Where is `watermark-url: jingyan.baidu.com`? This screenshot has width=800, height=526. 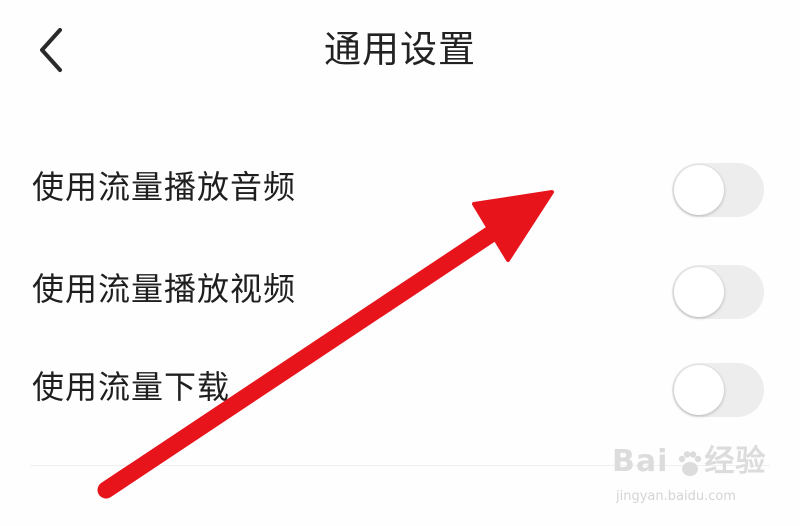
watermark-url: jingyan.baidu.com is located at coordinates (676, 496).